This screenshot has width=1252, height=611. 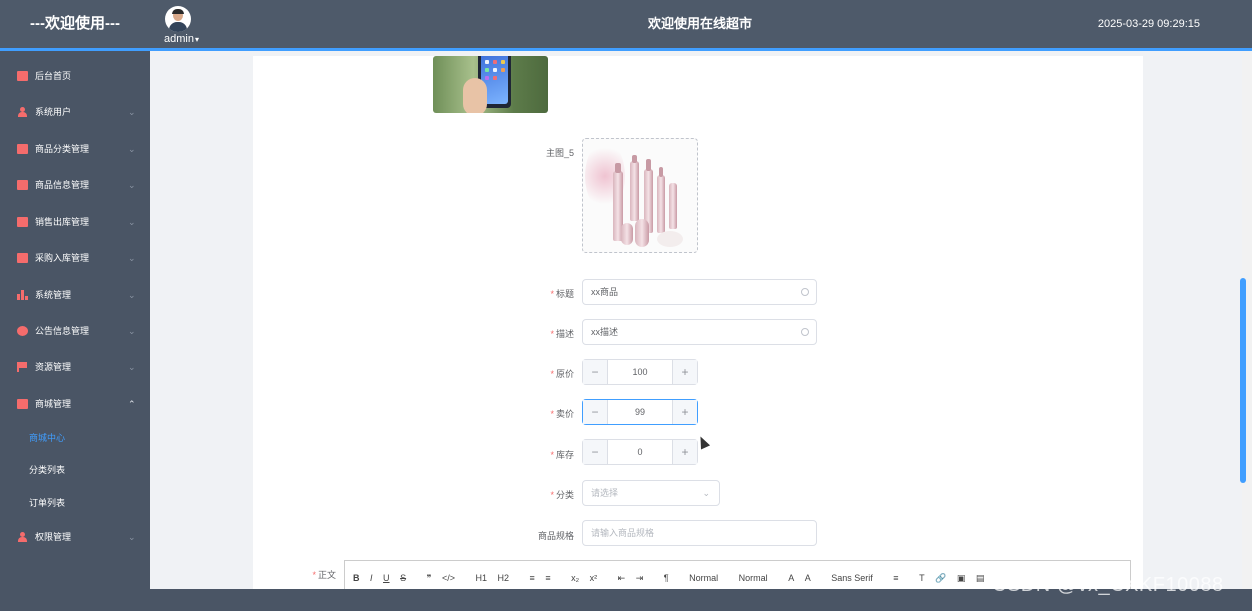 I want to click on category-label: * 分类, so click(x=562, y=495).